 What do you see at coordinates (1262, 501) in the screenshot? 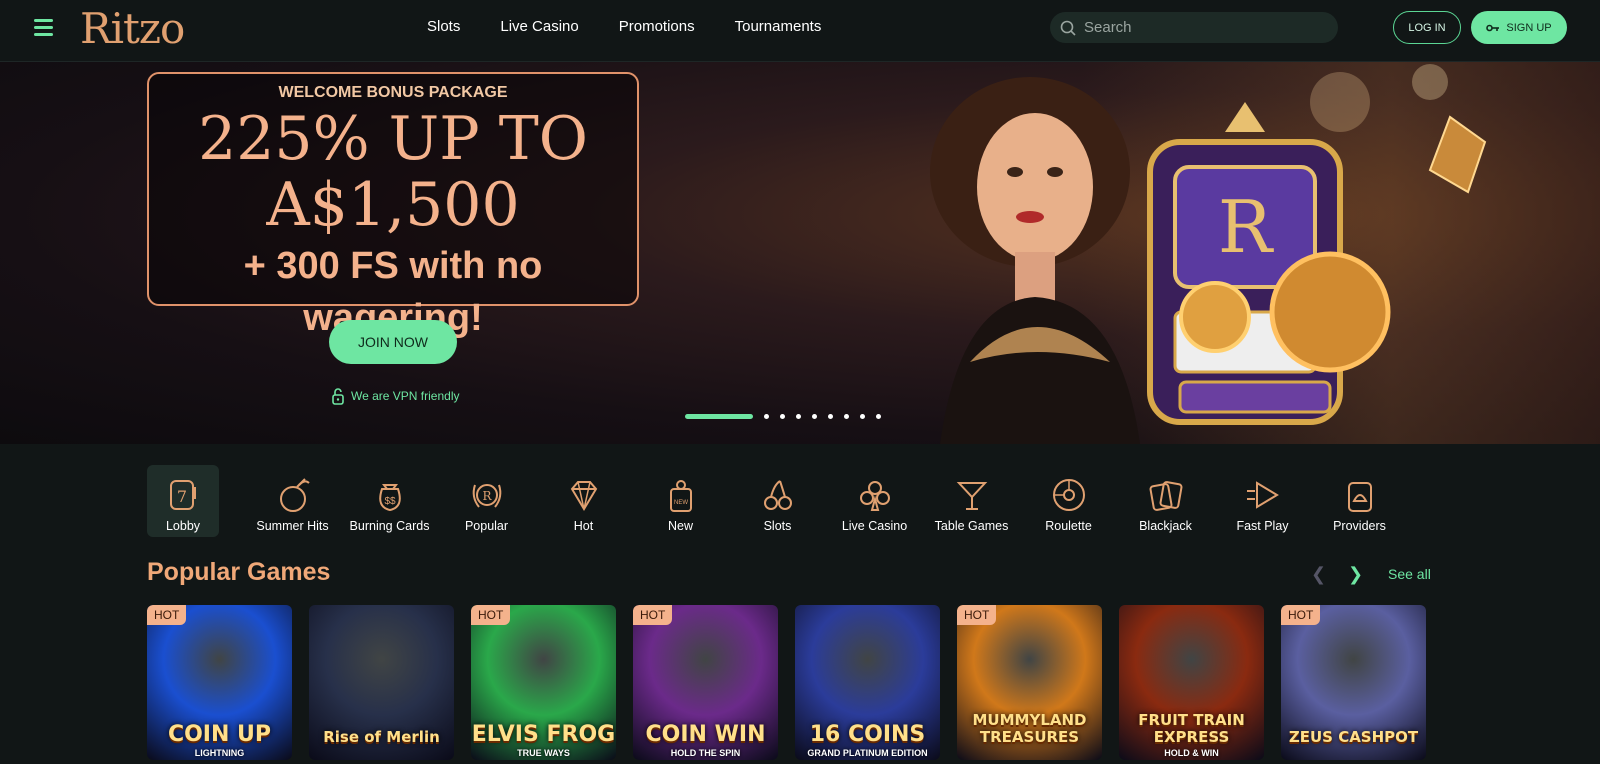
I see `category-fast-play: Fast Play` at bounding box center [1262, 501].